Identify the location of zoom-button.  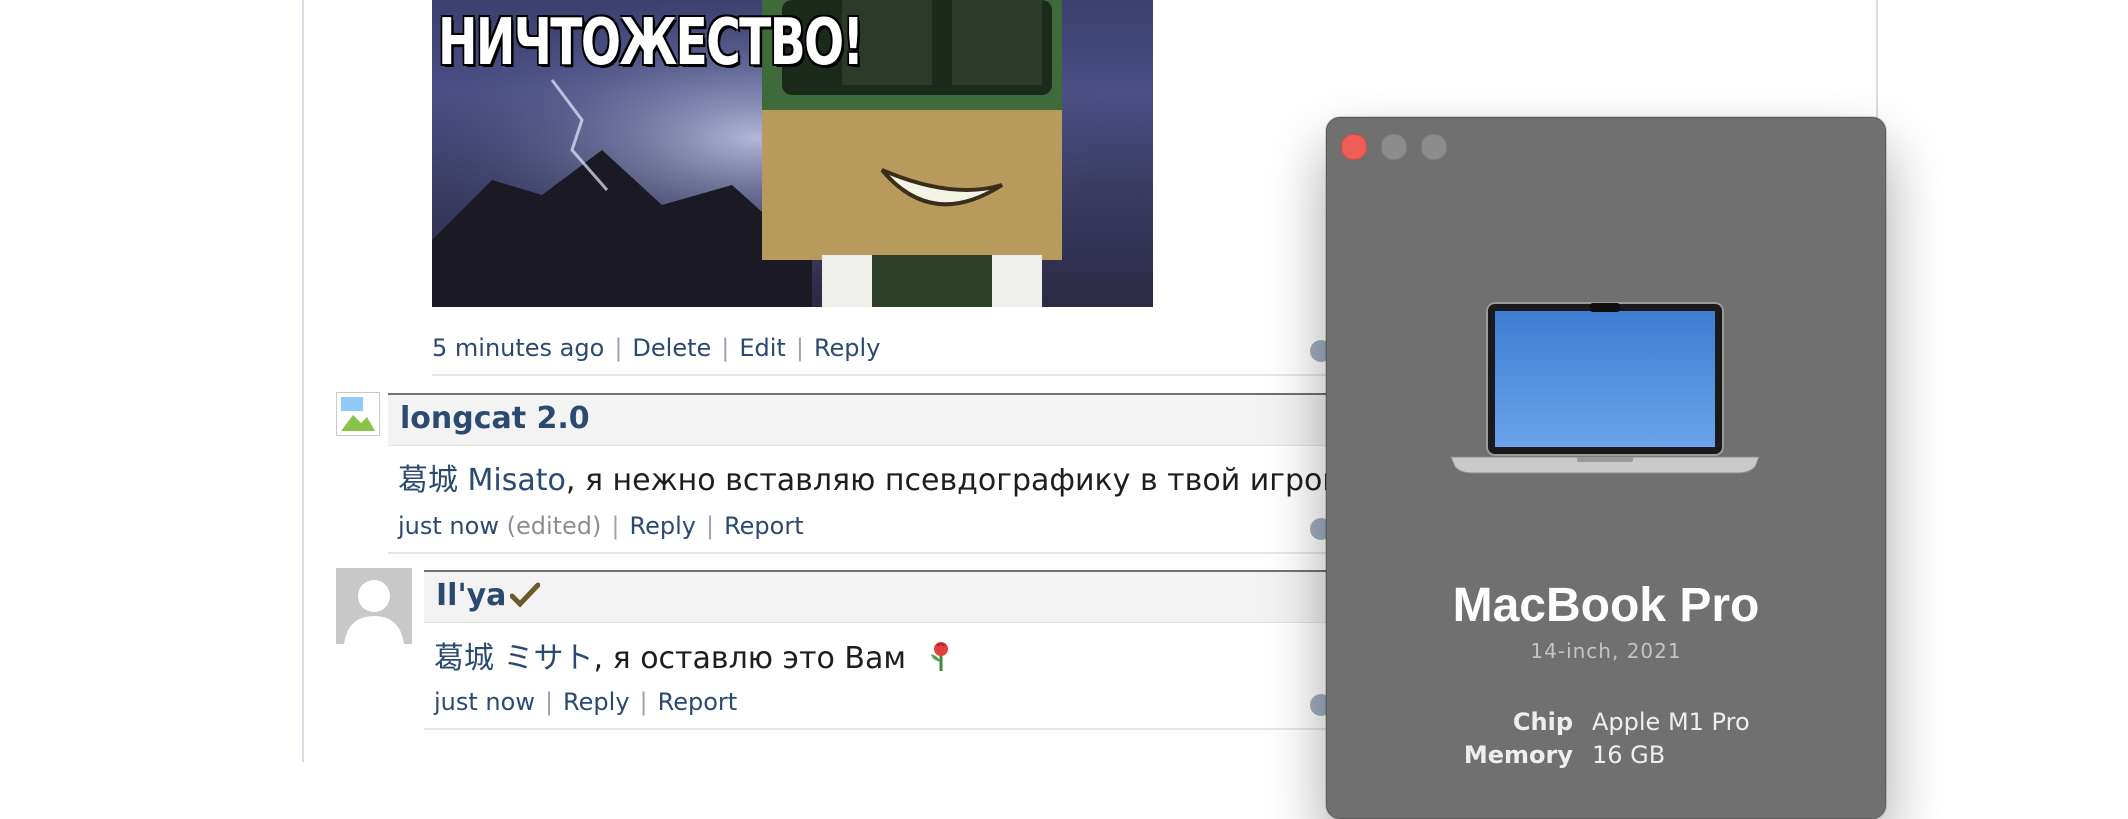
(1434, 147).